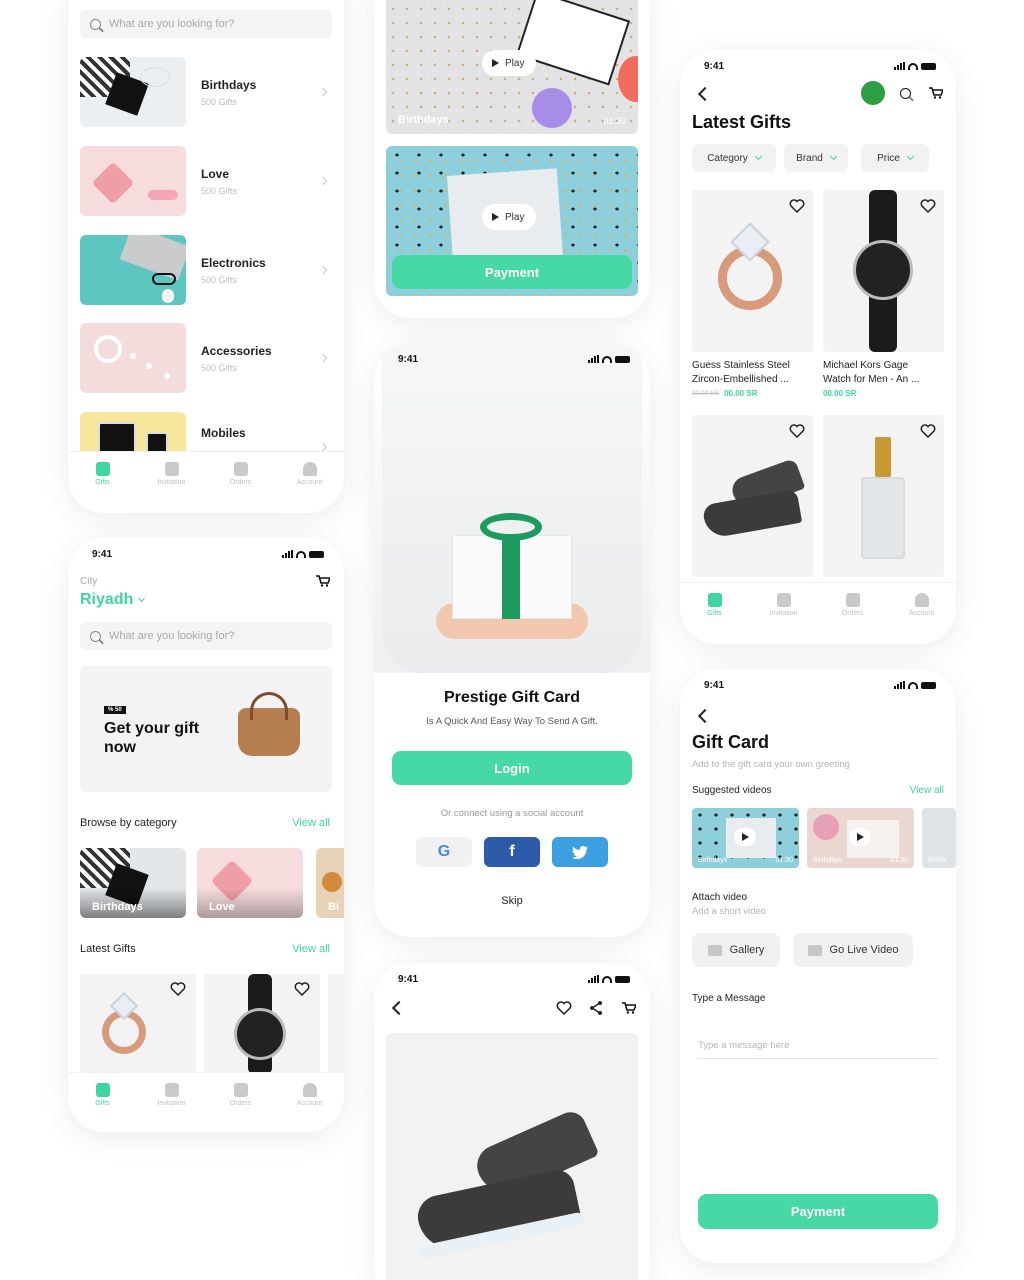  Describe the element at coordinates (580, 852) in the screenshot. I see `twitter-login-button` at that location.